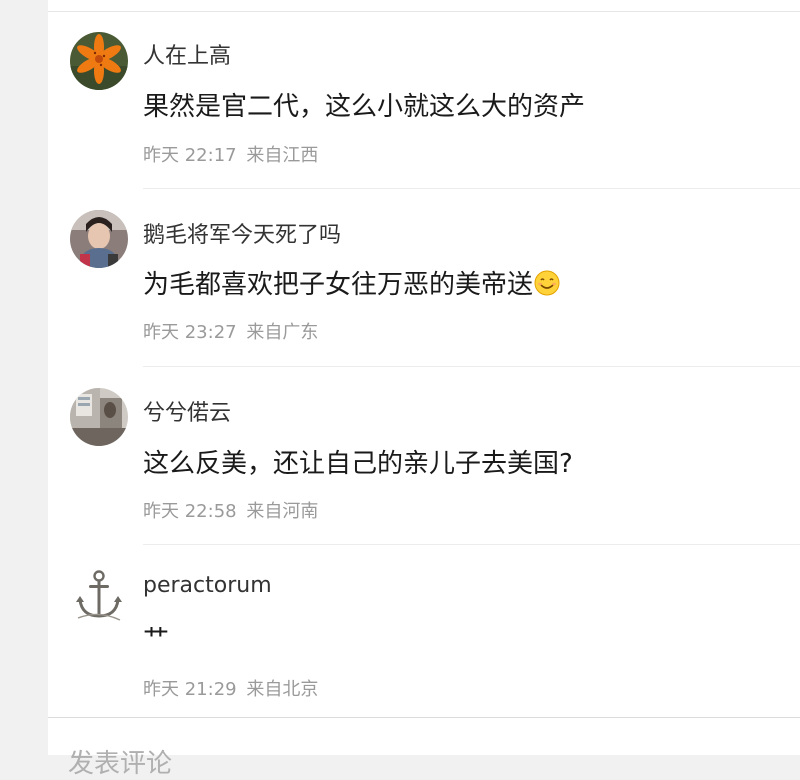 This screenshot has width=800, height=780. What do you see at coordinates (190, 332) in the screenshot?
I see `comment-time: 昨天 23:27` at bounding box center [190, 332].